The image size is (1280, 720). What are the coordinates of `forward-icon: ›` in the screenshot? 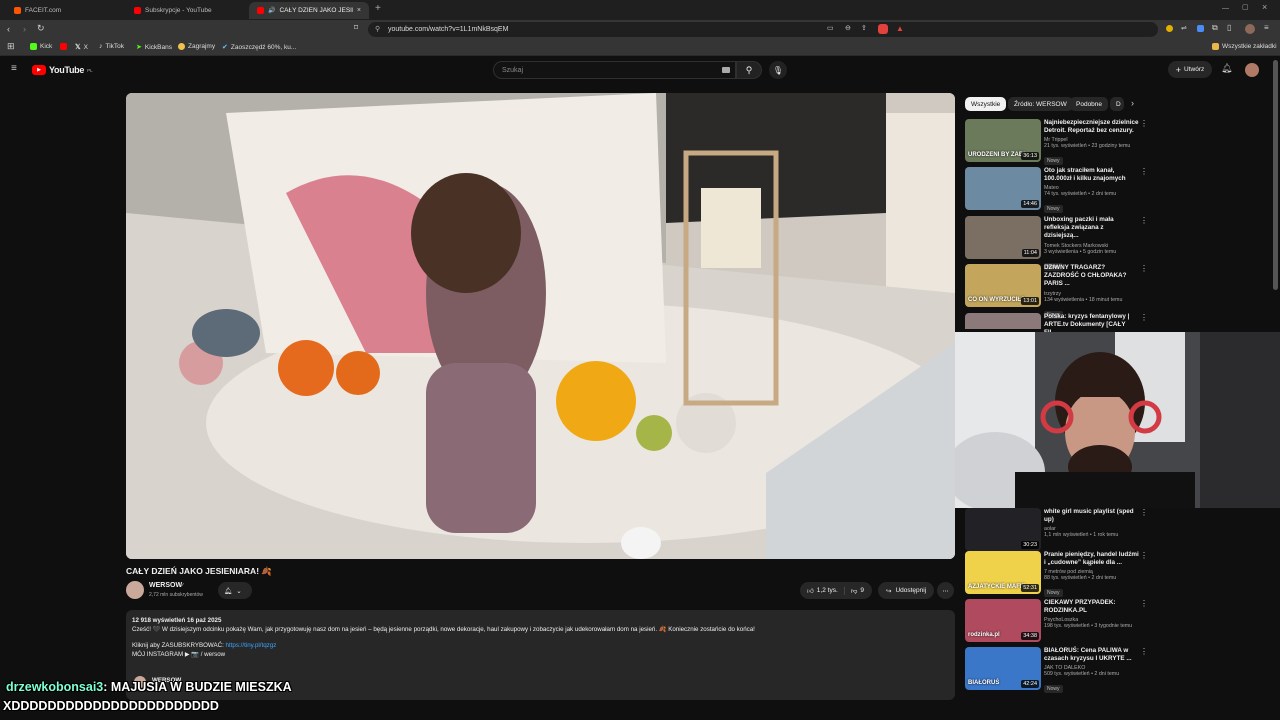 It's located at (24, 29).